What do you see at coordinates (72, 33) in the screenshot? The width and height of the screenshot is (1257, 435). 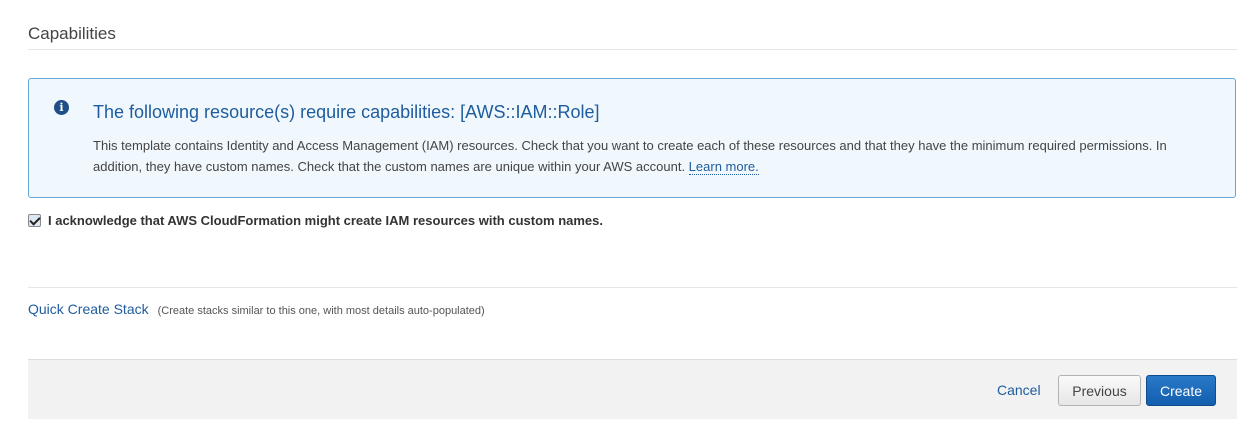 I see `section-title: Capabilities` at bounding box center [72, 33].